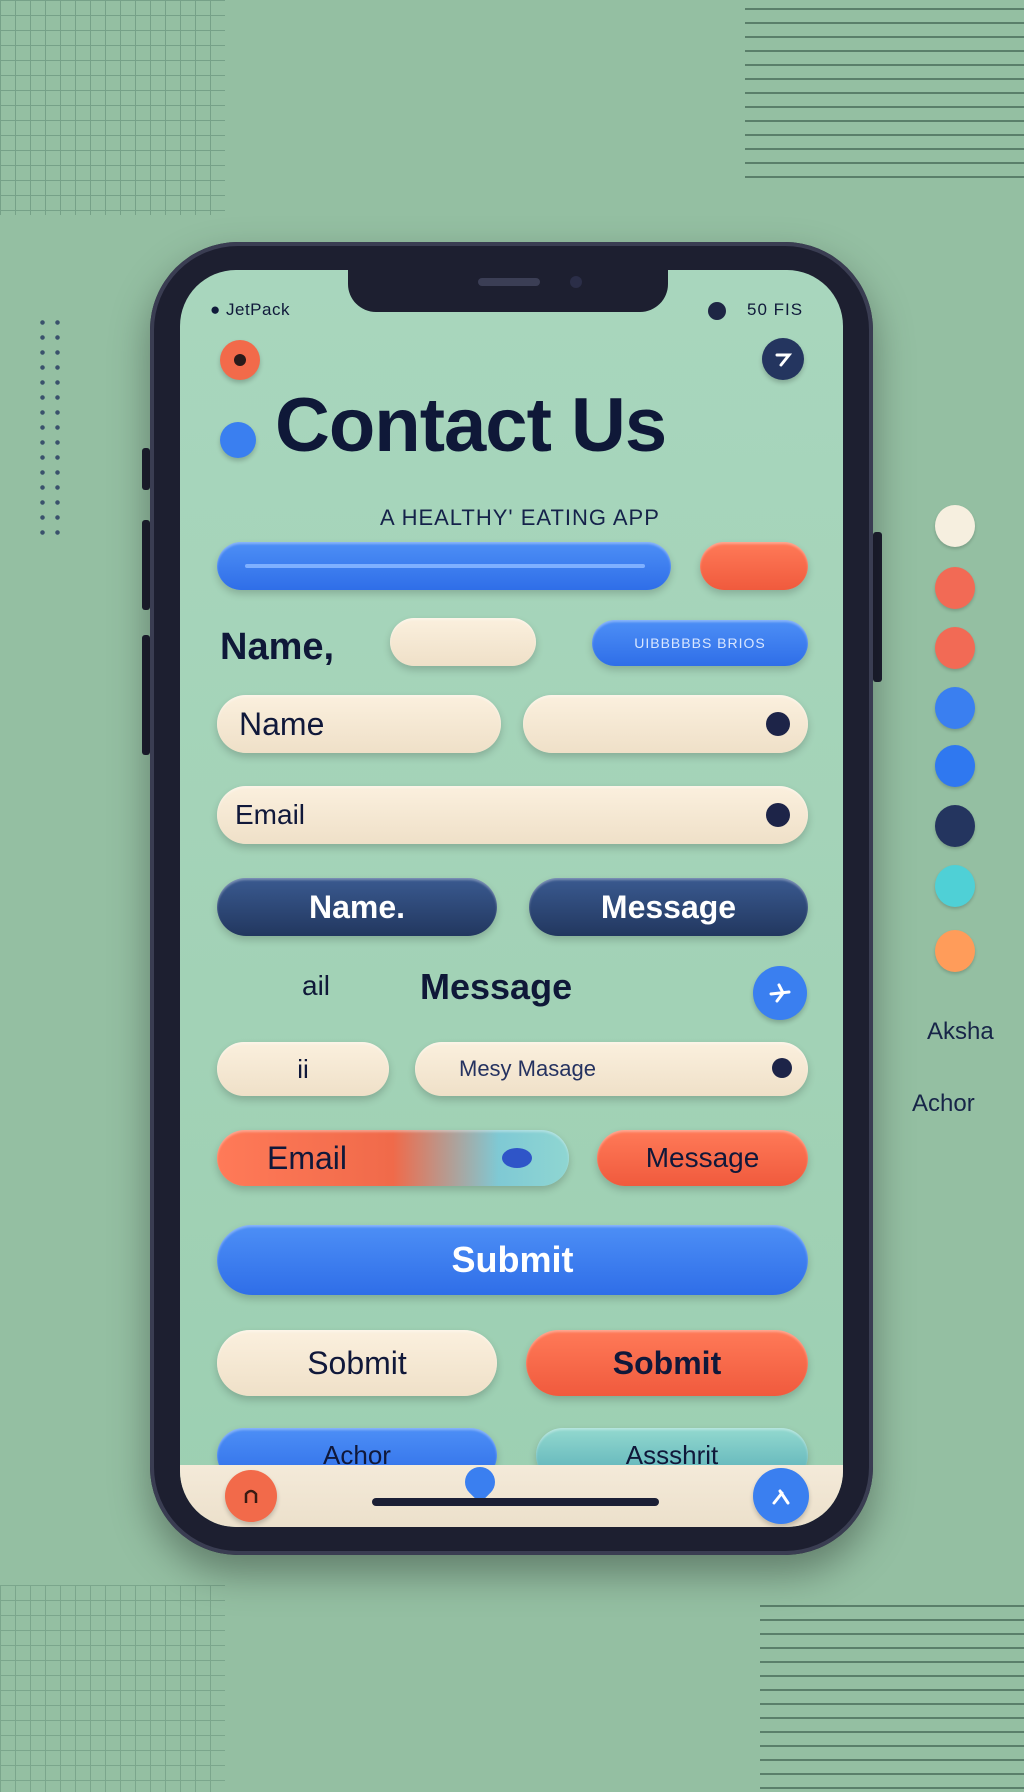  Describe the element at coordinates (146, 695) in the screenshot. I see `phone-volume-down-button` at that location.